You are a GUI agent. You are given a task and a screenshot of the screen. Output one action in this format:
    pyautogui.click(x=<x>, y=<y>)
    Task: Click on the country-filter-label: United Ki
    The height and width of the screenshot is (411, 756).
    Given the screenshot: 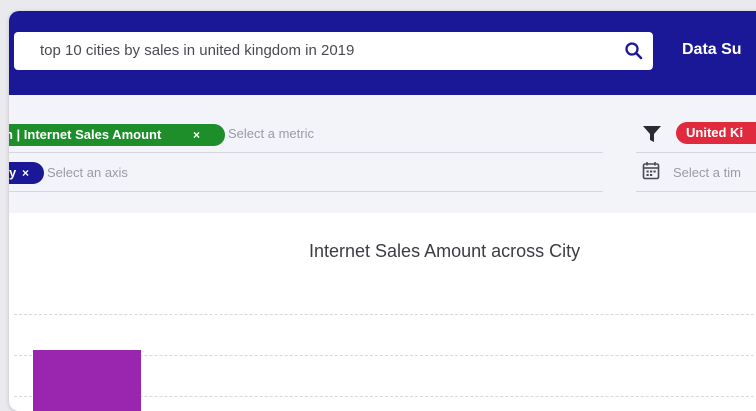 What is the action you would take?
    pyautogui.click(x=715, y=132)
    